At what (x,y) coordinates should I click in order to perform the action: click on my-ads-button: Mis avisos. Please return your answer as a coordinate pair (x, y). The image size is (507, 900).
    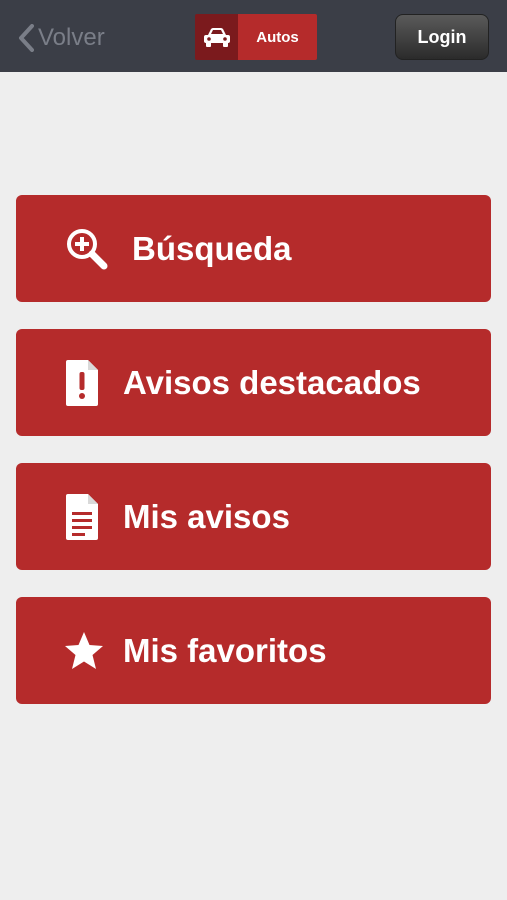
    Looking at the image, I should click on (253, 516).